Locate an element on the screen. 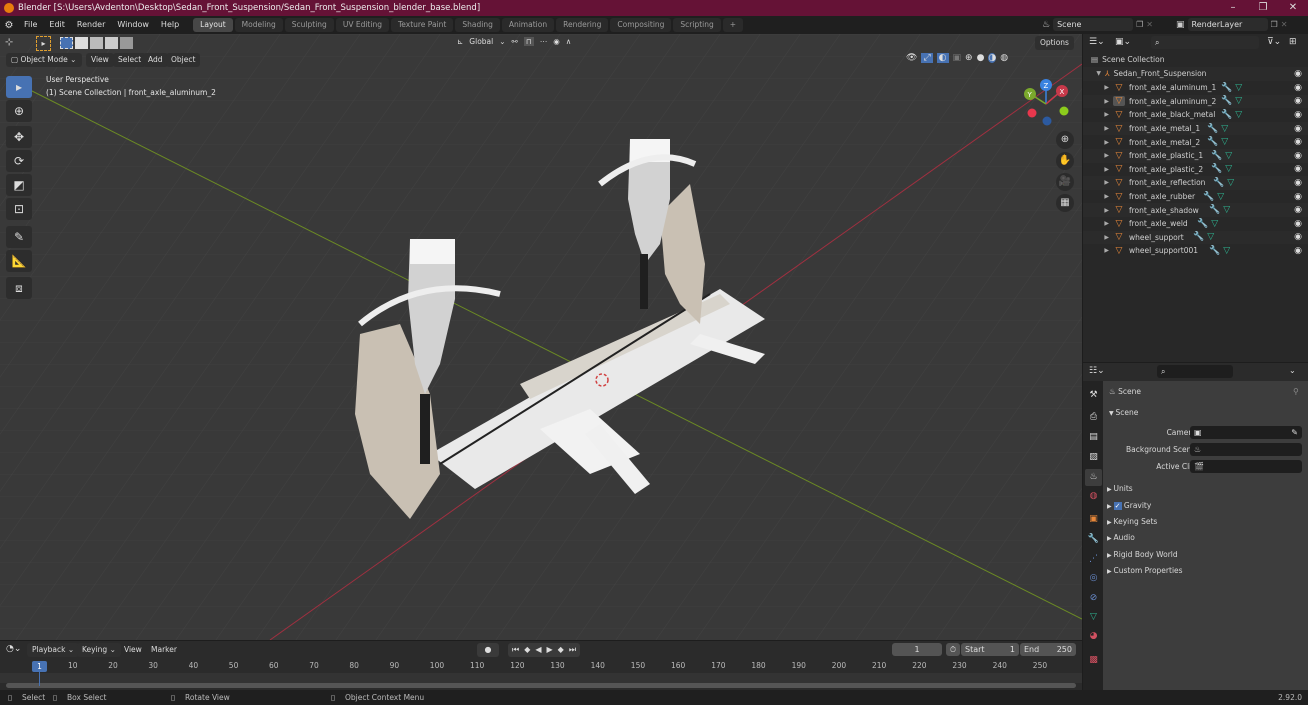 The width and height of the screenshot is (1308, 705). tab-object: ▣ is located at coordinates (1093, 519).